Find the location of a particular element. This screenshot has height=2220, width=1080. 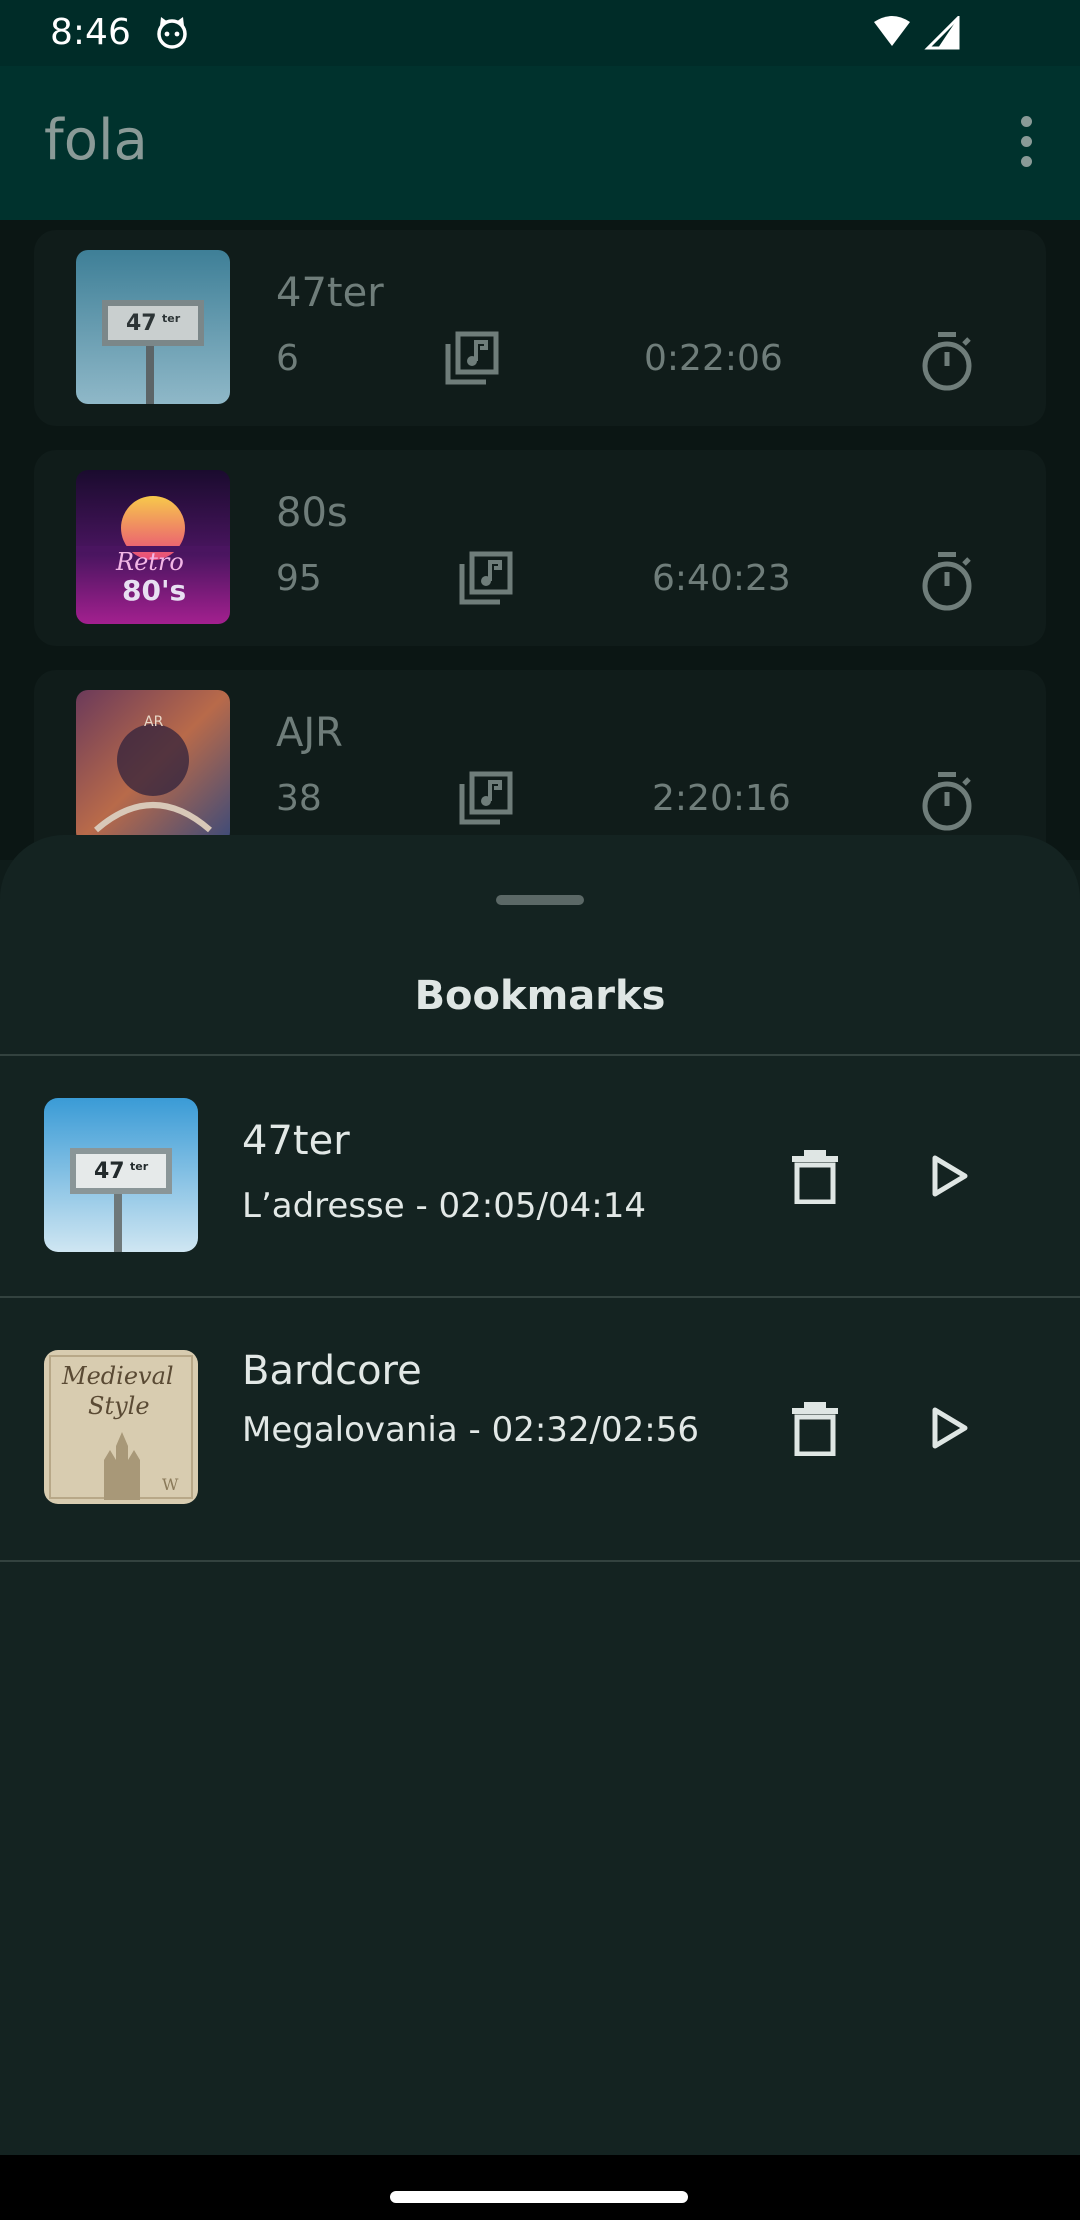

cat-notification-icon is located at coordinates (172, 33).